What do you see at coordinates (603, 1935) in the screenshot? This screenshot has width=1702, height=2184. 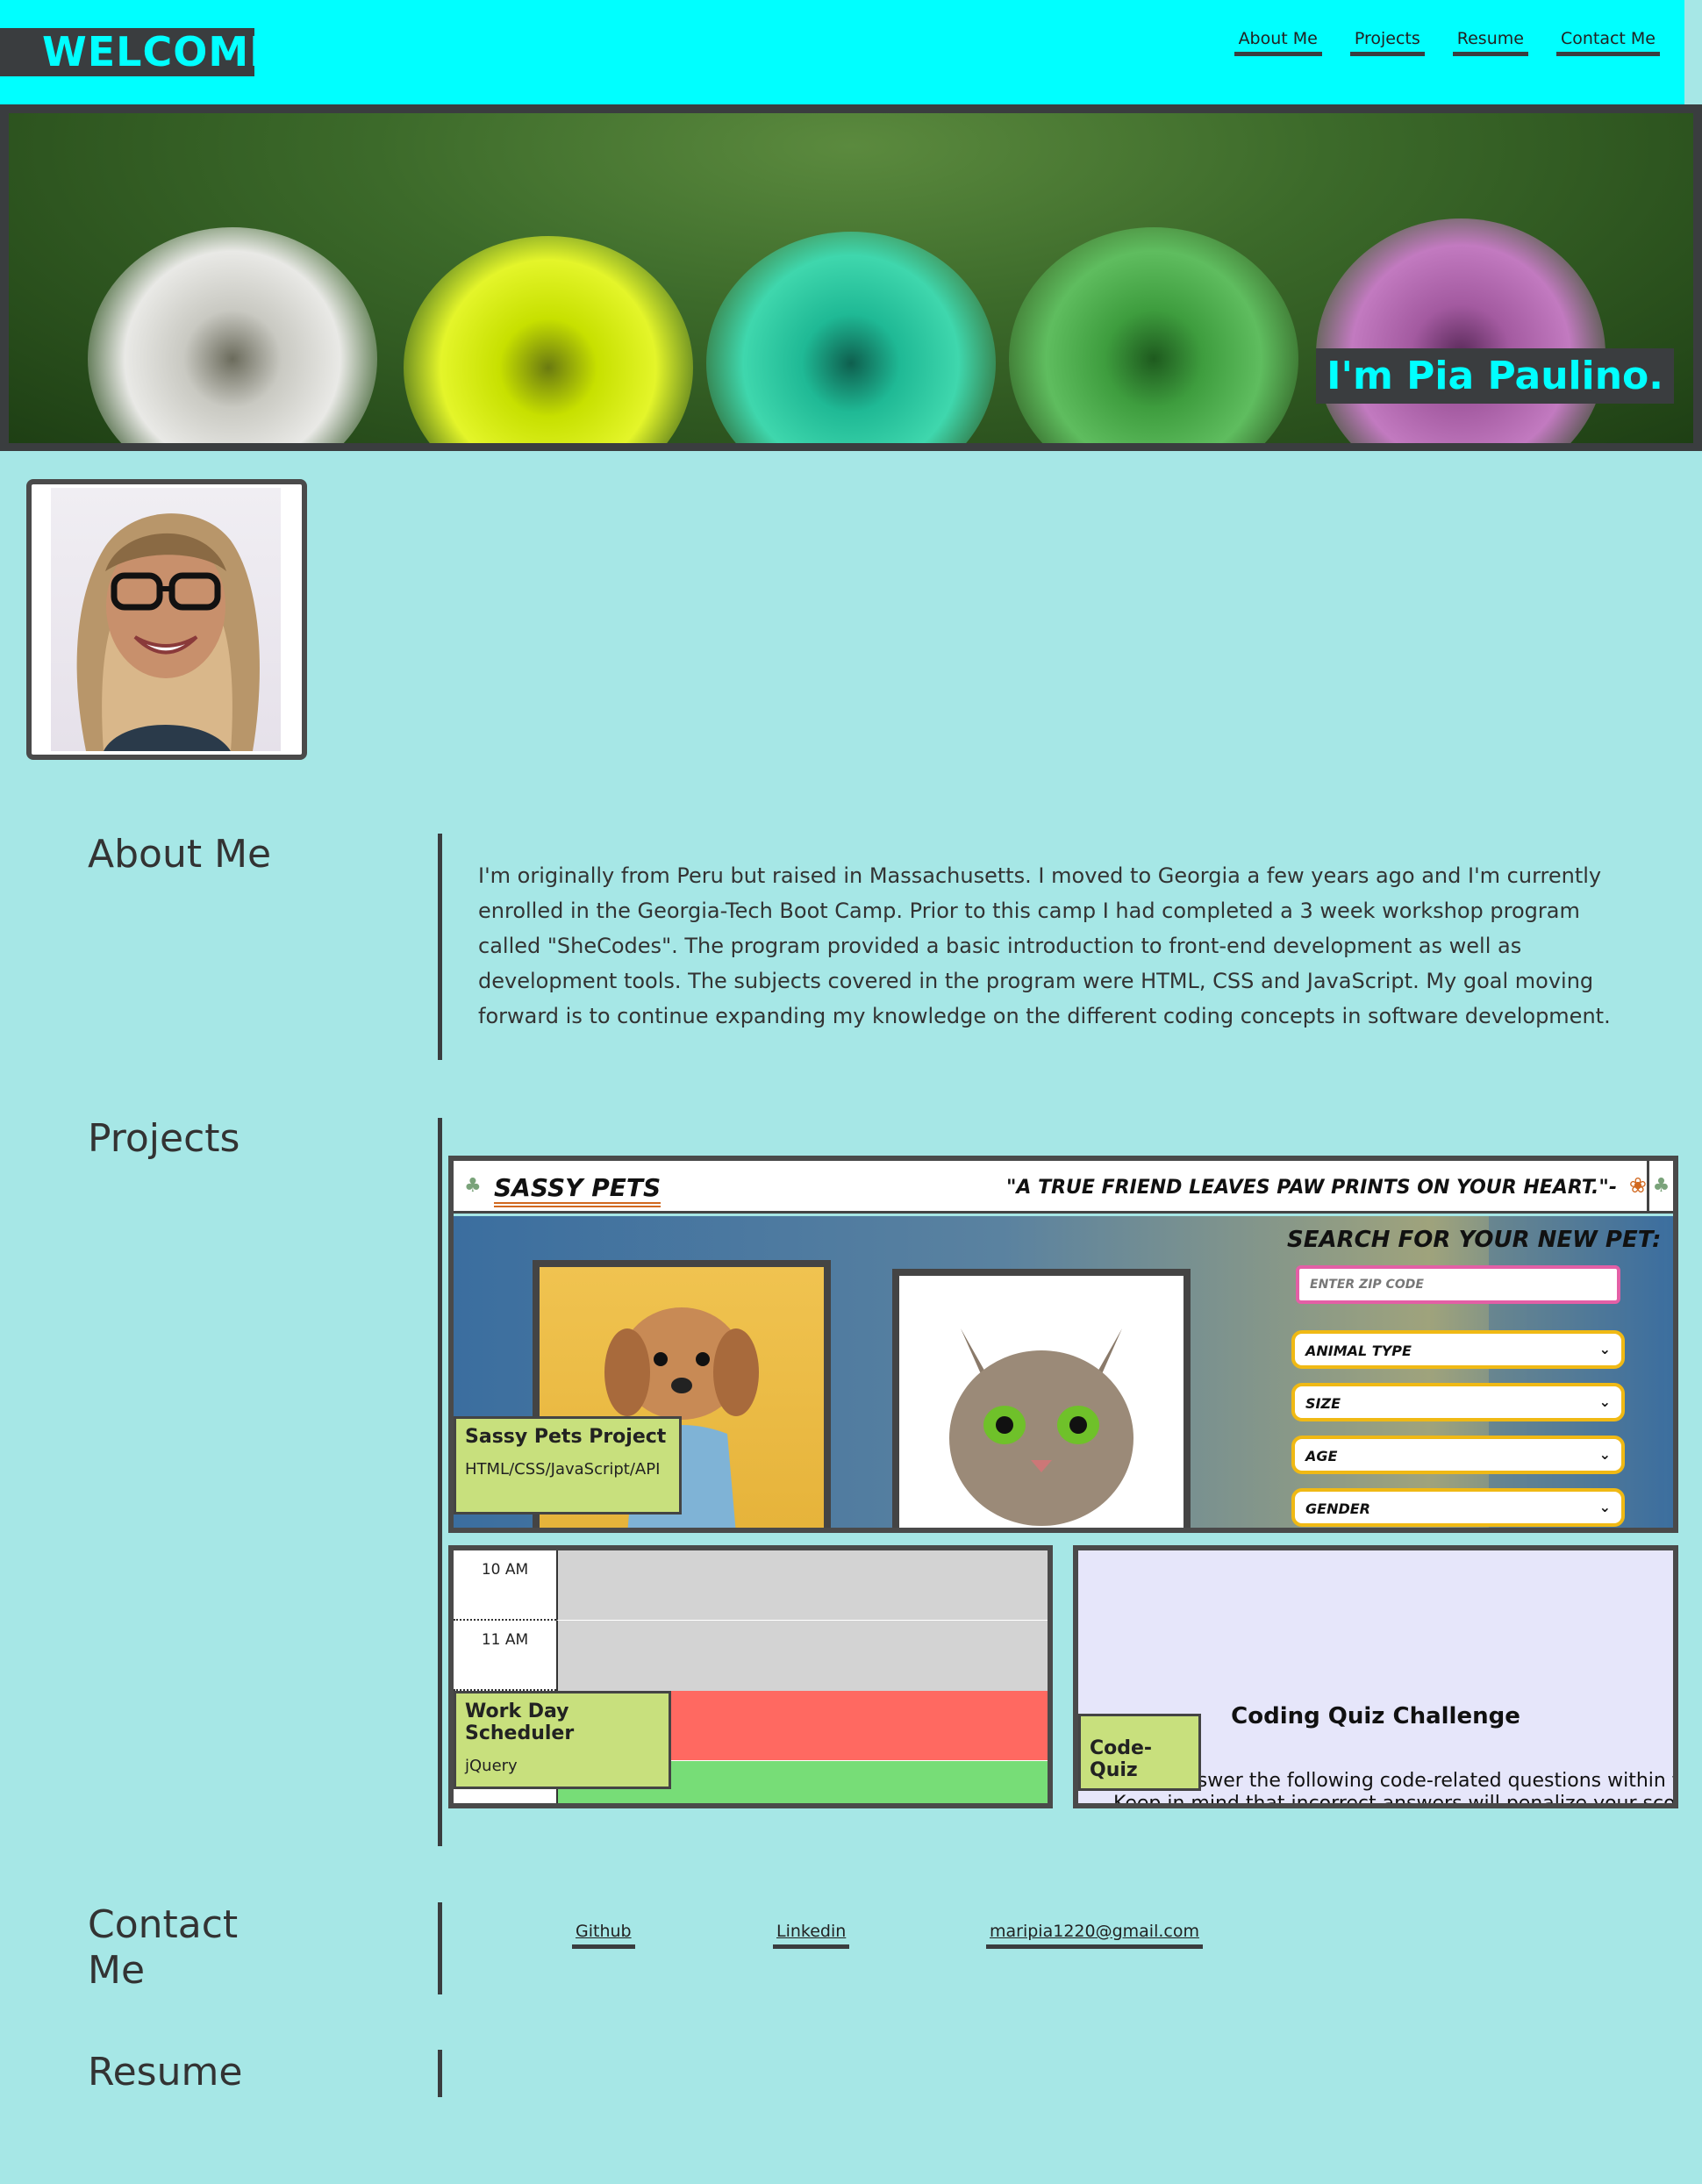 I see `github-link: Github` at bounding box center [603, 1935].